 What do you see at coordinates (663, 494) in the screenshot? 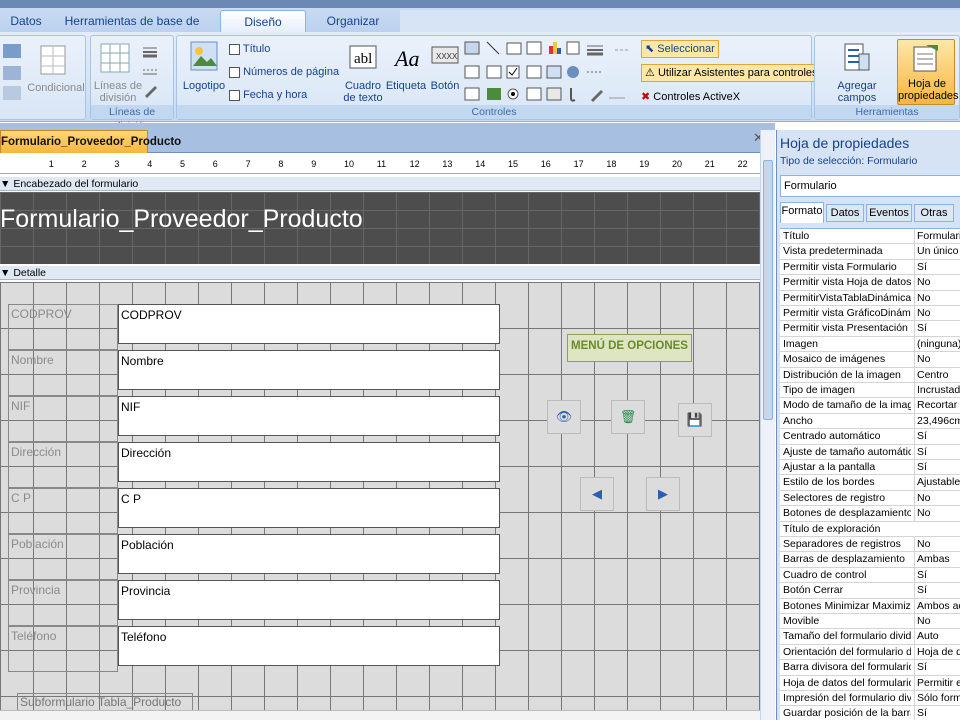
I see `next-record-button: ▶` at bounding box center [663, 494].